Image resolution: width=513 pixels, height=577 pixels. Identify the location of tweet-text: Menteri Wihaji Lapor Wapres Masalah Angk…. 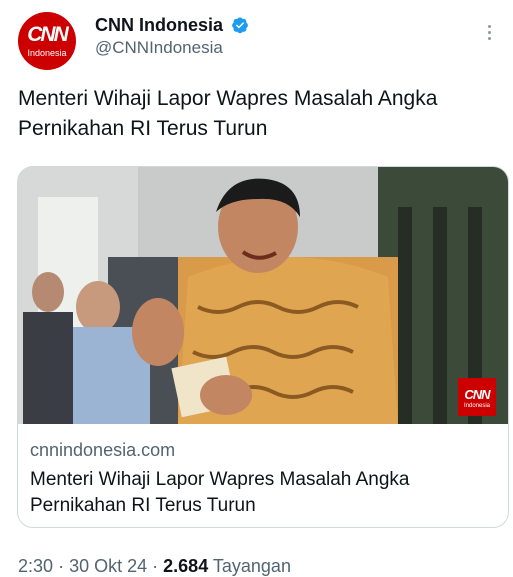
(228, 113).